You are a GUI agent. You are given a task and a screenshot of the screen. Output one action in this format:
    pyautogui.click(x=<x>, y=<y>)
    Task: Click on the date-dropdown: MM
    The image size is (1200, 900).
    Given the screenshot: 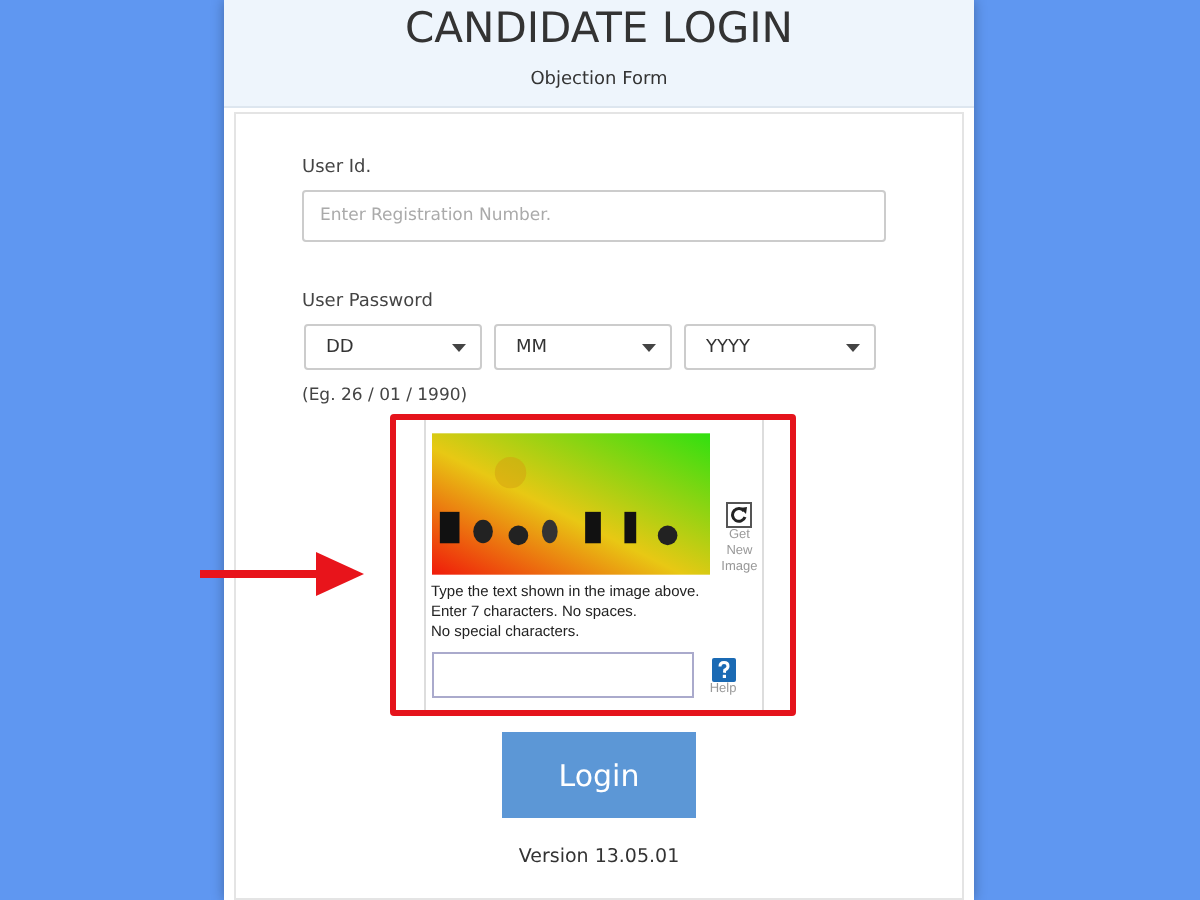 What is the action you would take?
    pyautogui.click(x=583, y=347)
    